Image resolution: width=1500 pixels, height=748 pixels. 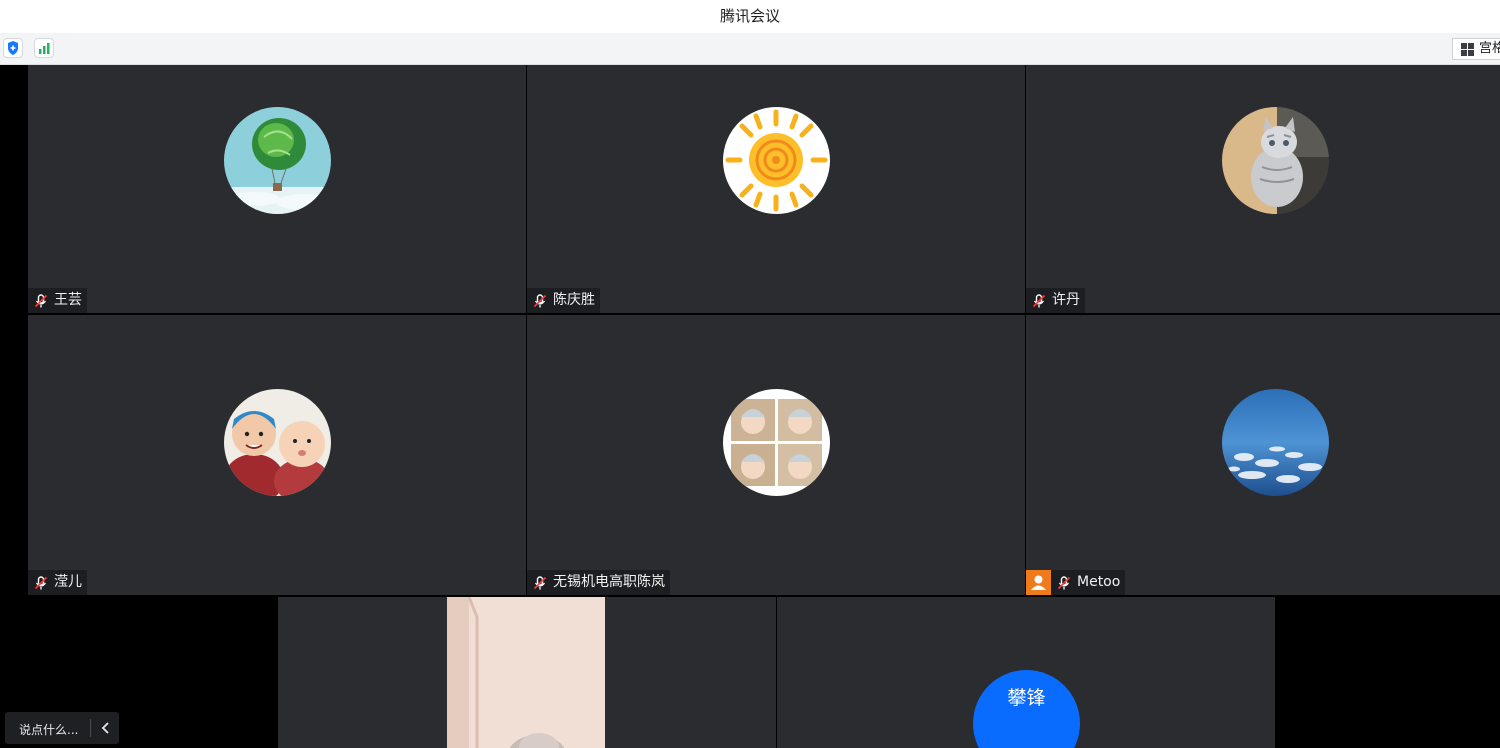 I want to click on window-title: 腾讯会议, so click(x=750, y=16).